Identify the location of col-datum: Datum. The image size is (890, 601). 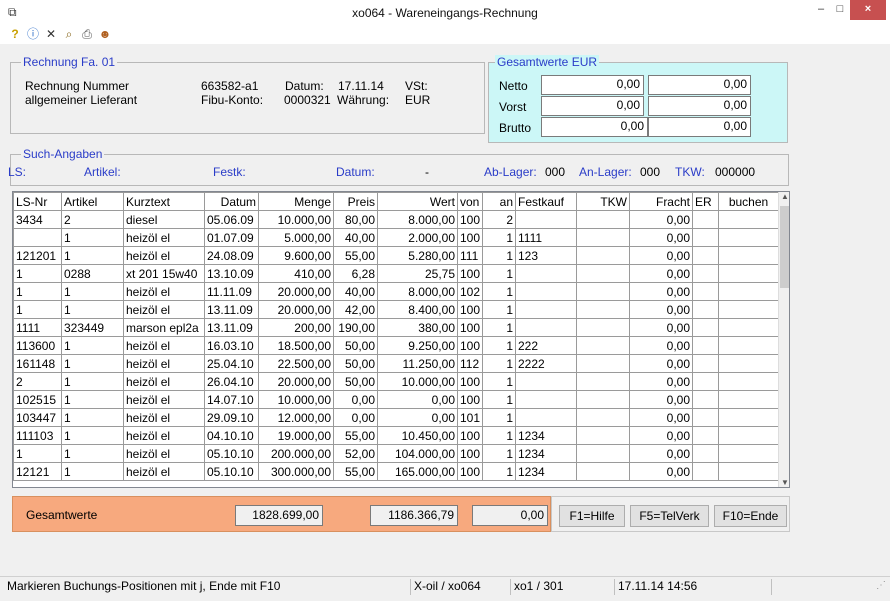
(231, 201).